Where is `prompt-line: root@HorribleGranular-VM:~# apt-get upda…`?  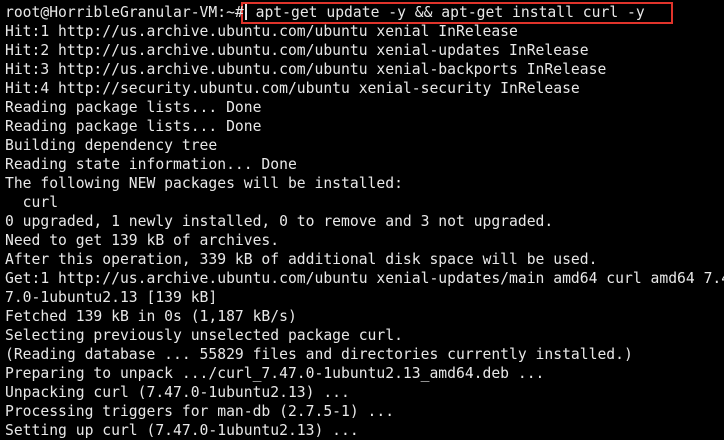 prompt-line: root@HorribleGranular-VM:~# apt-get upda… is located at coordinates (364, 12).